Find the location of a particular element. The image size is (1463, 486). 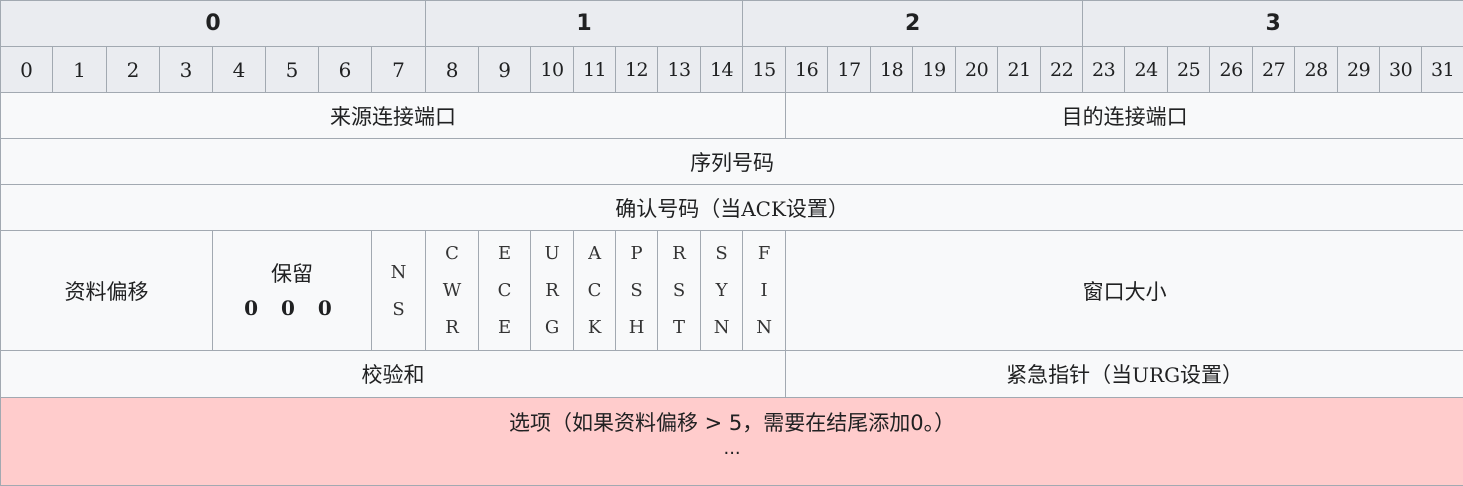

ack-row: 确认号码（当ACK设置） is located at coordinates (732, 208).